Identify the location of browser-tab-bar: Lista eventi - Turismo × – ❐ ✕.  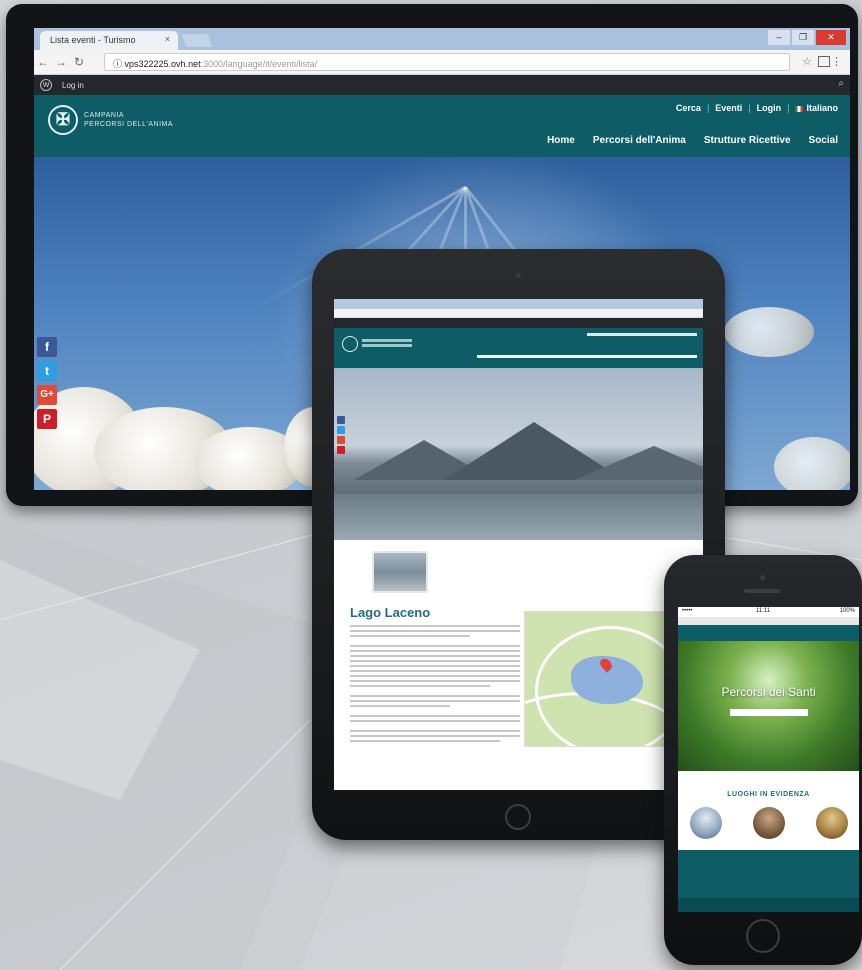
(442, 39).